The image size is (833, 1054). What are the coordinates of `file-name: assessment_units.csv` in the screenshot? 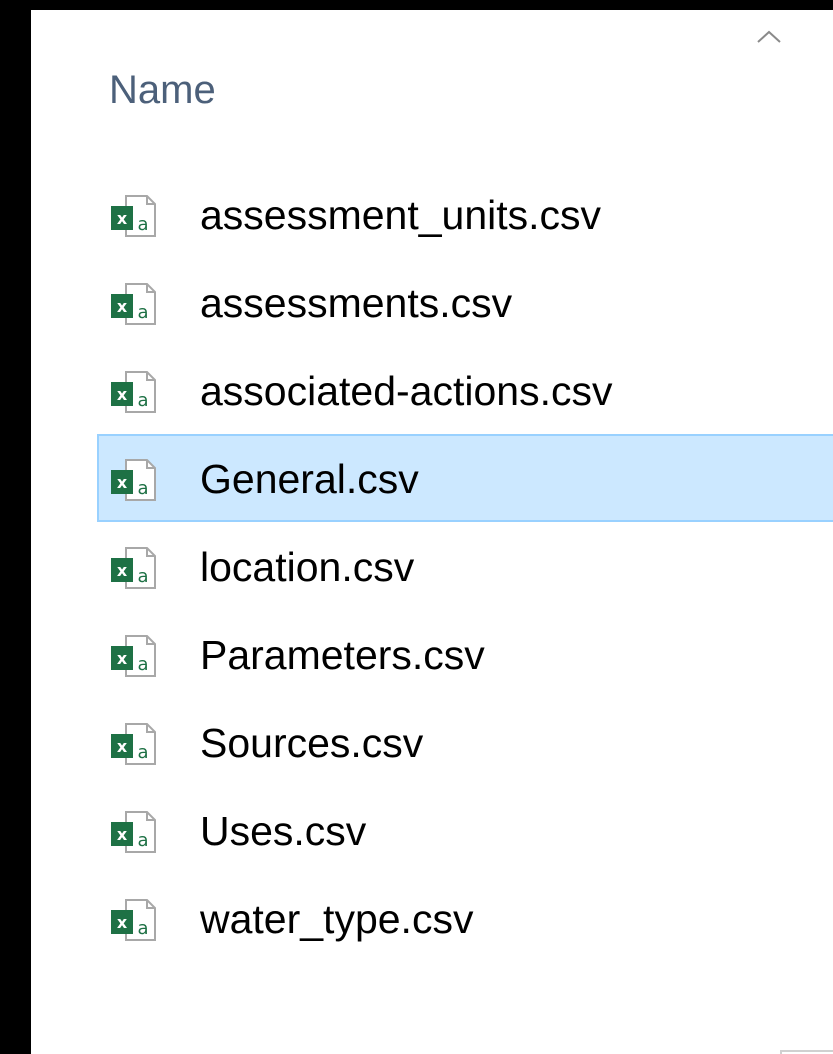 It's located at (401, 215).